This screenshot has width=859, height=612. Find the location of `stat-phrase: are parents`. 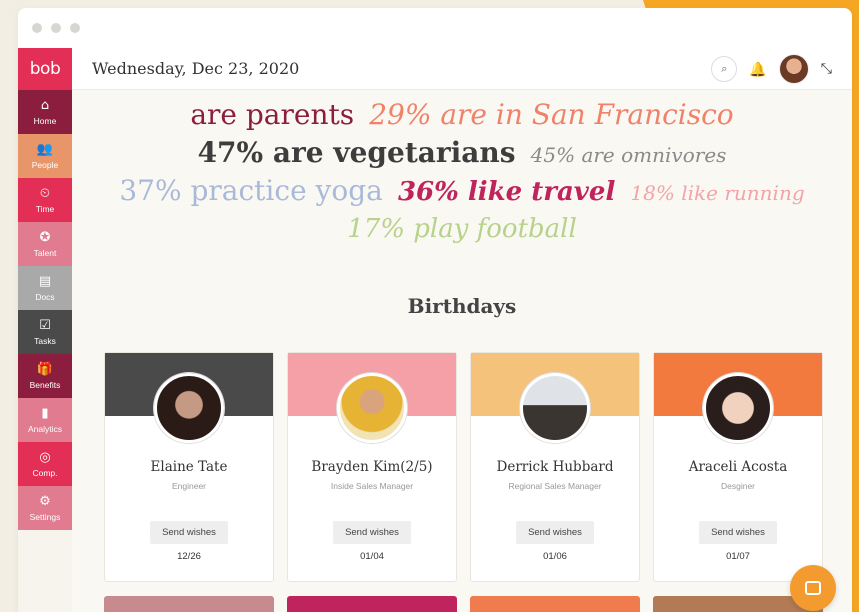

stat-phrase: are parents is located at coordinates (272, 114).